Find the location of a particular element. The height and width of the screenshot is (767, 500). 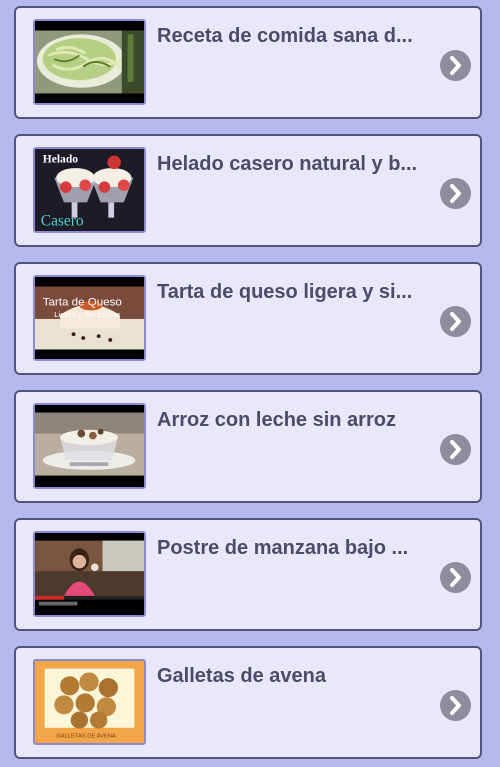

rice-pudding-thumbnail is located at coordinates (89, 446).